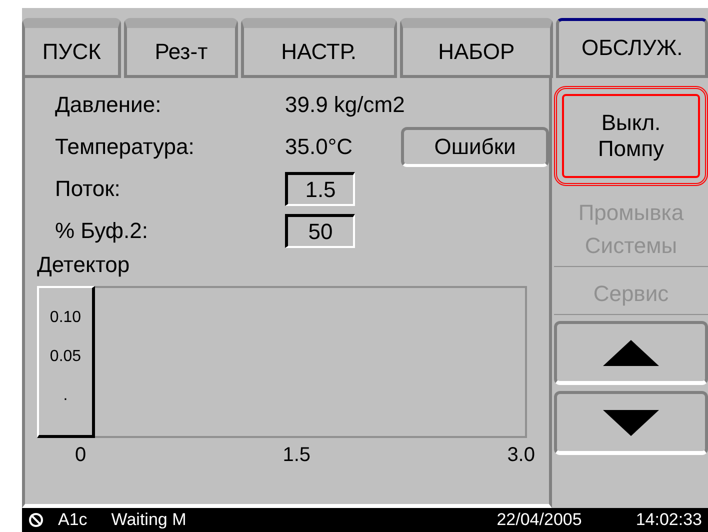 The image size is (708, 532). What do you see at coordinates (345, 105) in the screenshot?
I see `reading-value: 39.9 kg/cm2` at bounding box center [345, 105].